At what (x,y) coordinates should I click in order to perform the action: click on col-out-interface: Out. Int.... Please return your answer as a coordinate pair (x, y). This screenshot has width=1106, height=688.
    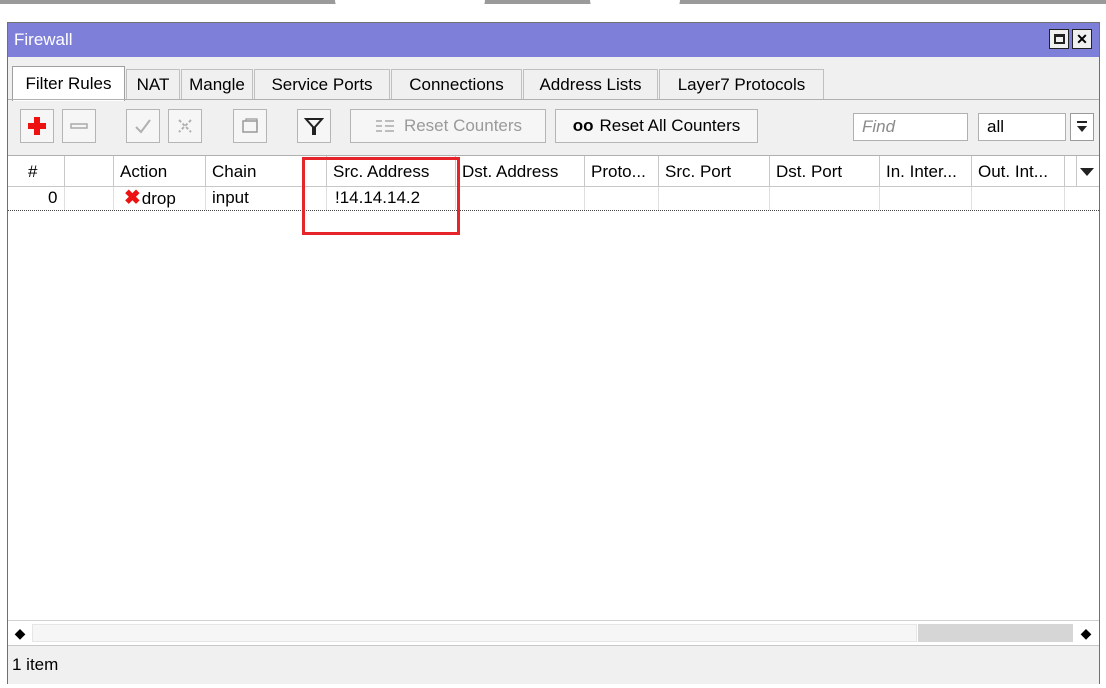
    Looking at the image, I should click on (1018, 171).